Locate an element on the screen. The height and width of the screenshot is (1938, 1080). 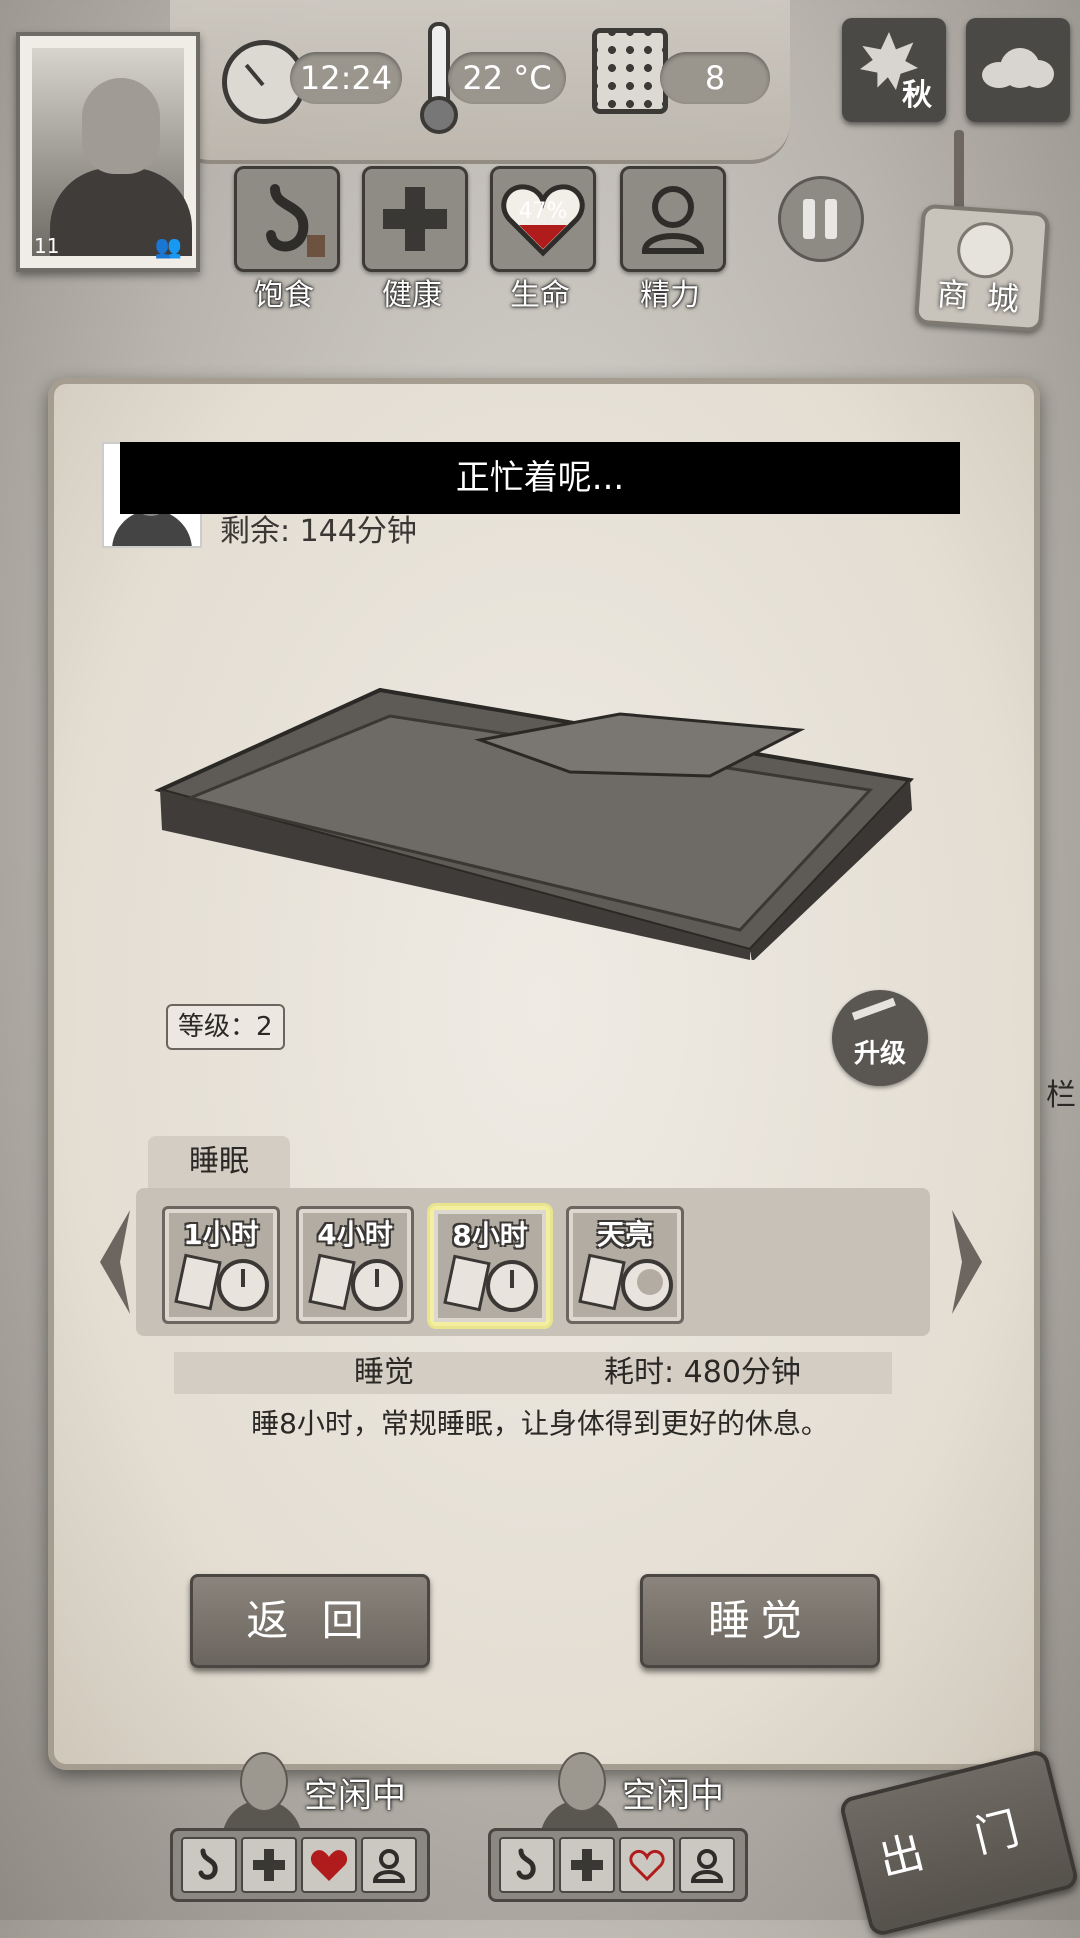
upgrade-button: 升级 is located at coordinates (880, 1038).